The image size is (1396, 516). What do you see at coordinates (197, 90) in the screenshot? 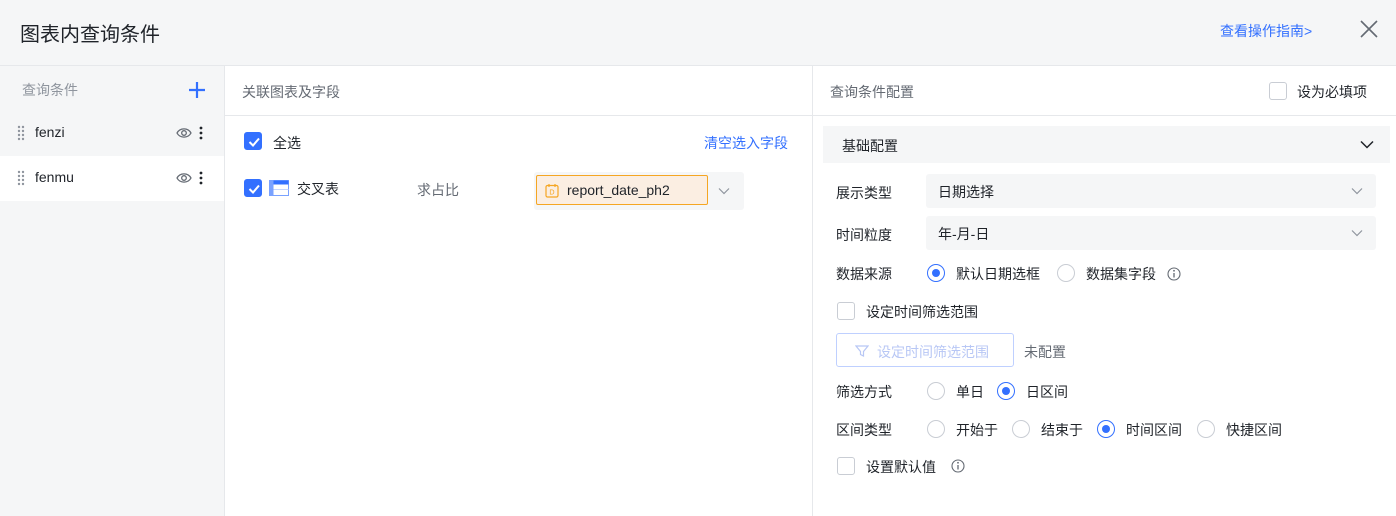
I see `plus-icon` at bounding box center [197, 90].